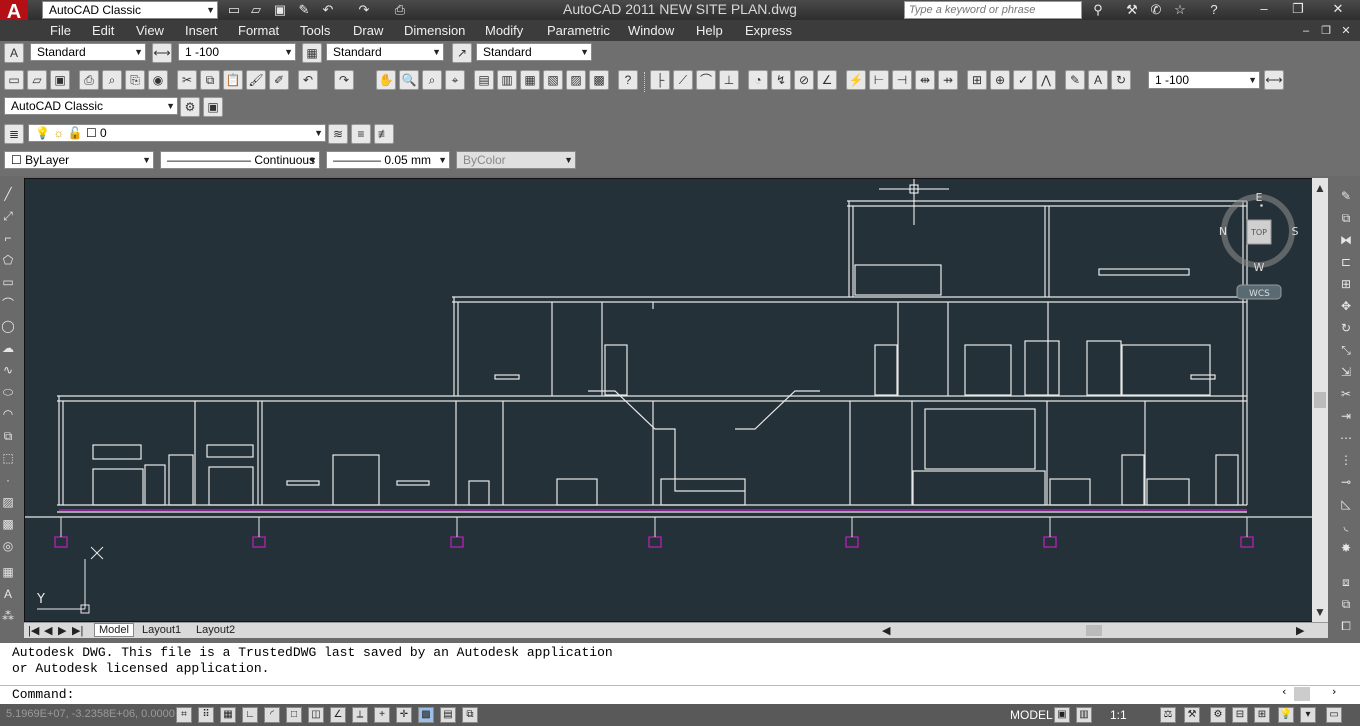 Image resolution: width=1360 pixels, height=726 pixels. I want to click on selection-cycling-icon: ⧉, so click(470, 715).